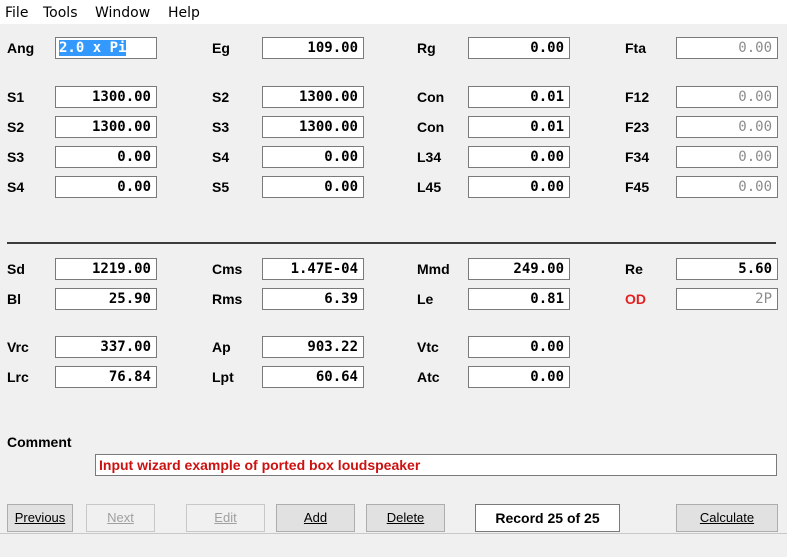 Image resolution: width=787 pixels, height=557 pixels. I want to click on param-label-ang: Ang, so click(21, 48).